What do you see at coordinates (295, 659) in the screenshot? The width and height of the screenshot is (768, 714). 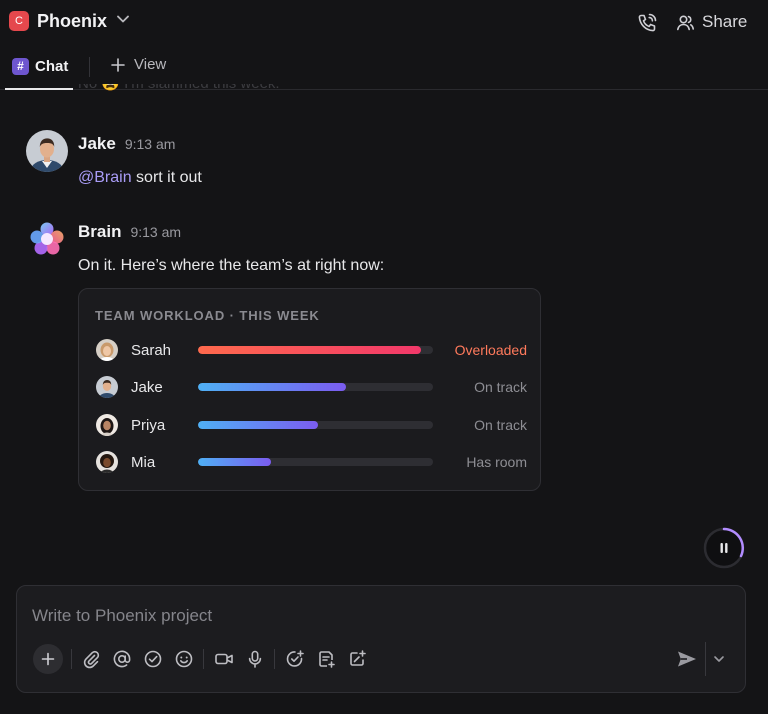 I see `task-add-icon` at bounding box center [295, 659].